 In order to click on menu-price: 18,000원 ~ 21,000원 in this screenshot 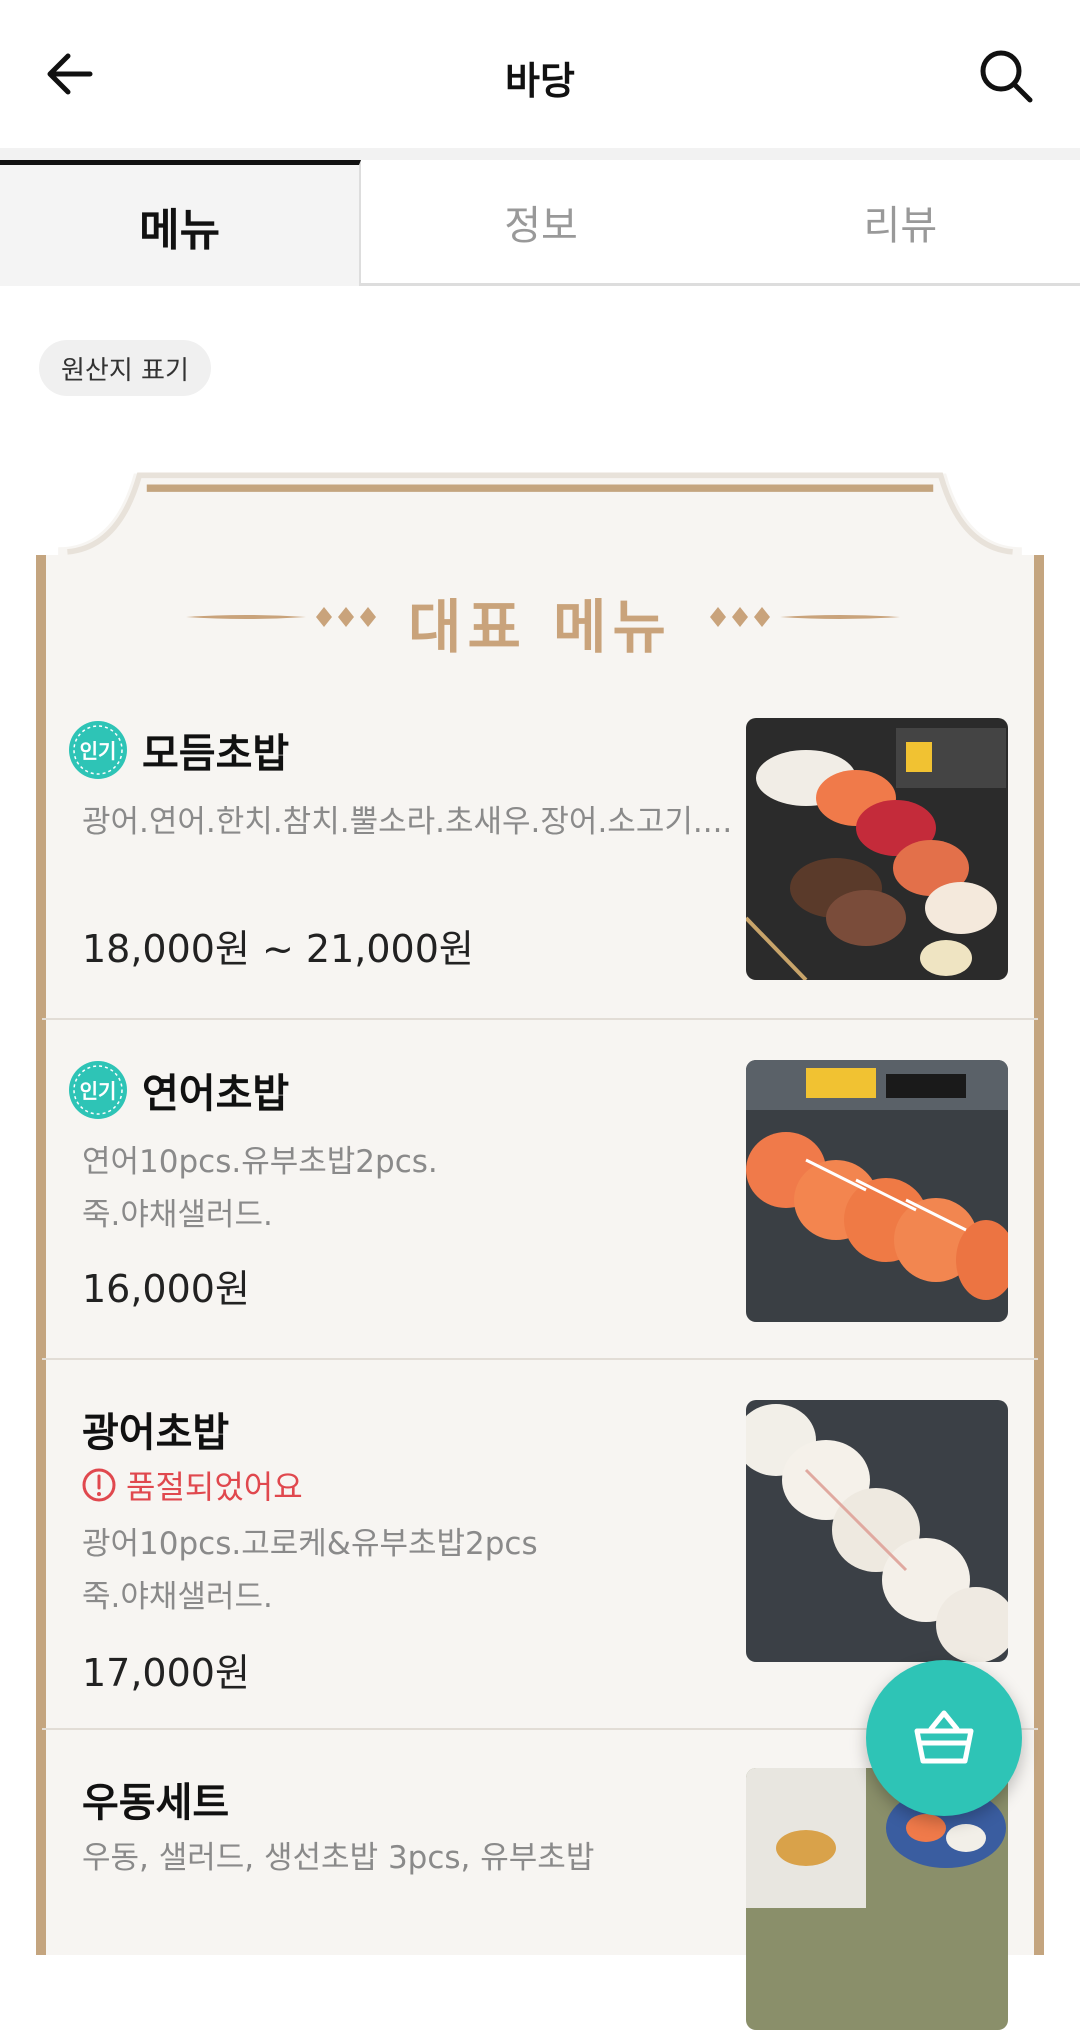, I will do `click(278, 949)`.